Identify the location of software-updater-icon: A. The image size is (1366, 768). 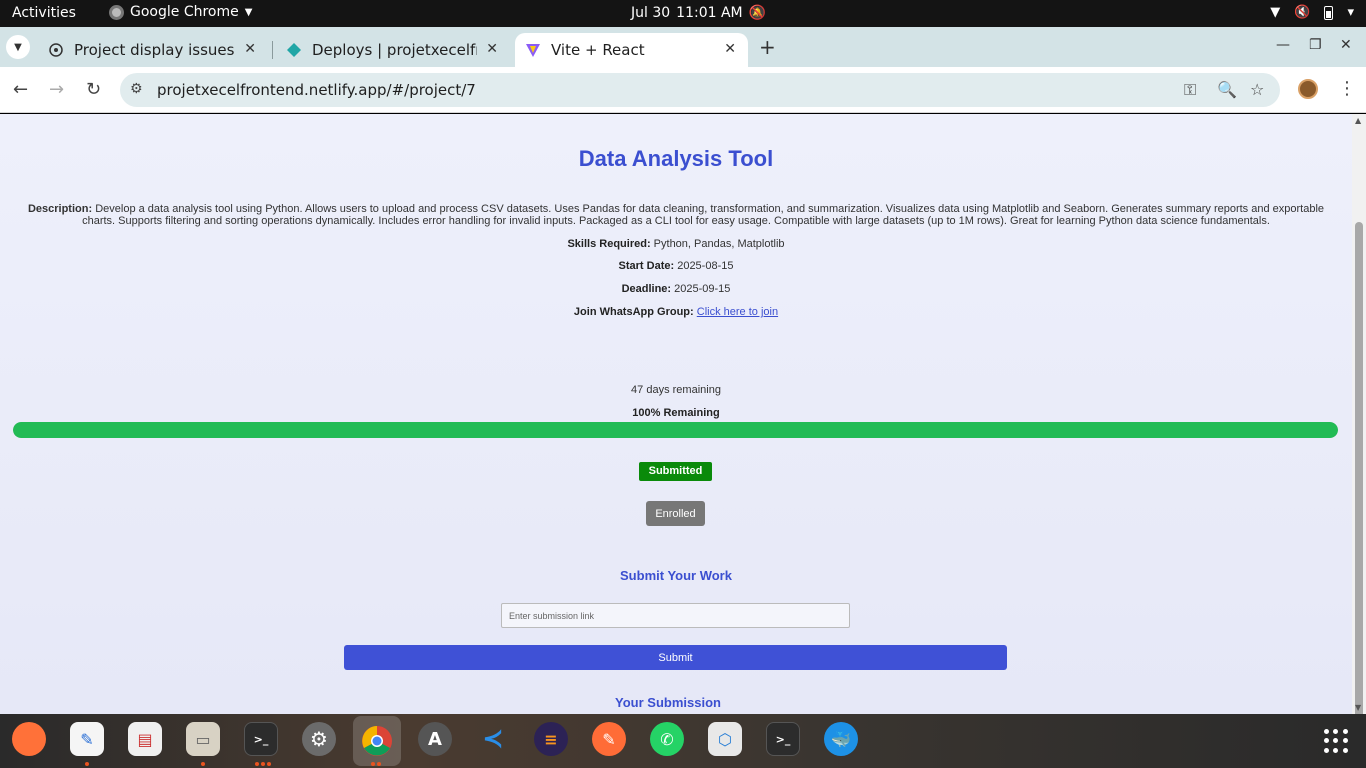
(435, 739).